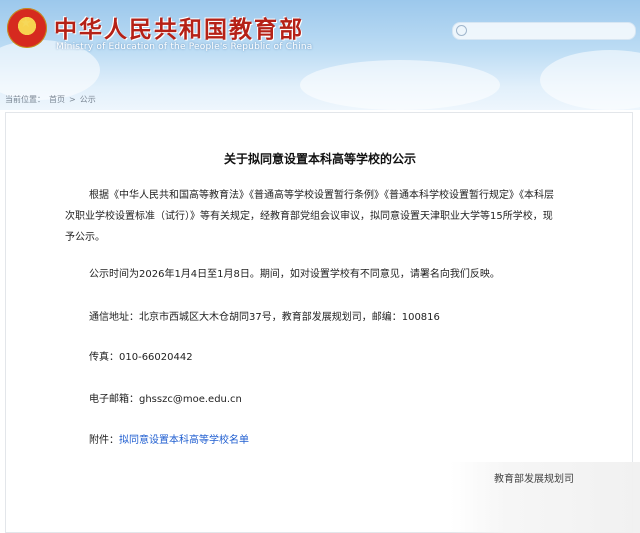 The height and width of the screenshot is (533, 640). Describe the element at coordinates (534, 479) in the screenshot. I see `signature-department: 教育部发展规划司` at that location.